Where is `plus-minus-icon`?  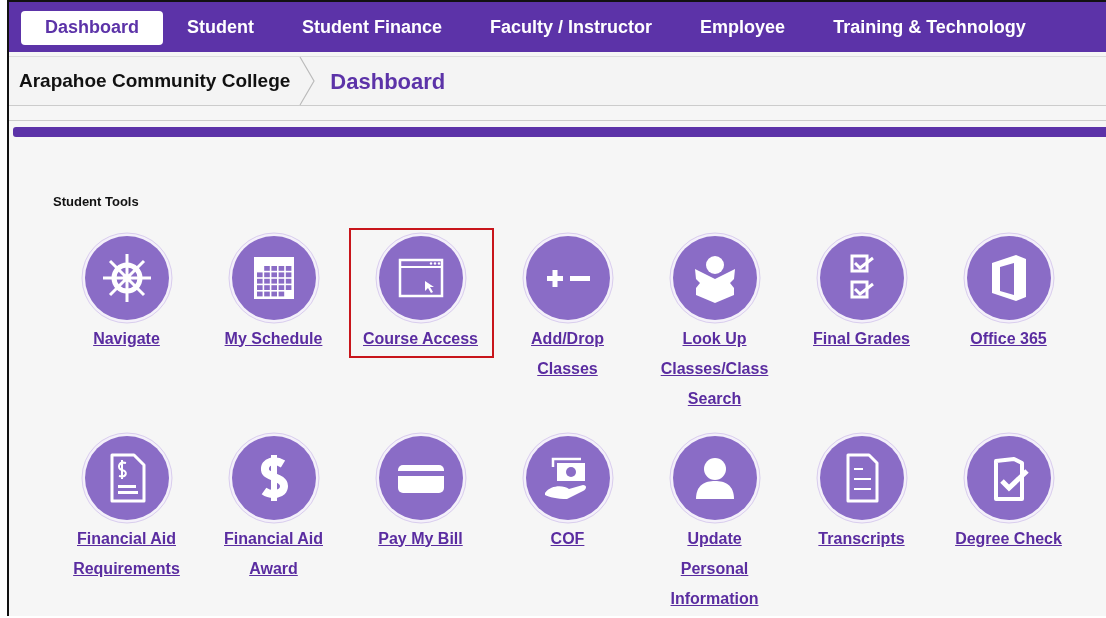
plus-minus-icon is located at coordinates (567, 277).